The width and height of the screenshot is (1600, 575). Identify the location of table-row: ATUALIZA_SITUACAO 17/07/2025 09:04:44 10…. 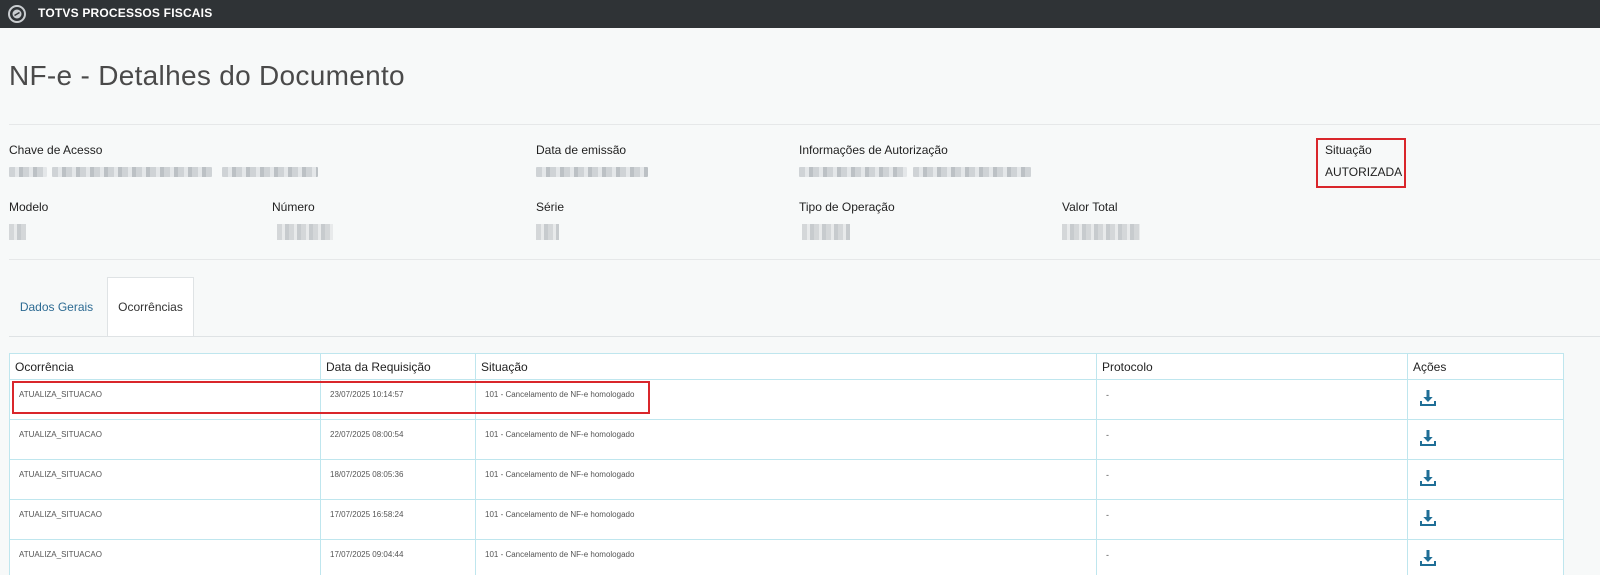
(786, 557).